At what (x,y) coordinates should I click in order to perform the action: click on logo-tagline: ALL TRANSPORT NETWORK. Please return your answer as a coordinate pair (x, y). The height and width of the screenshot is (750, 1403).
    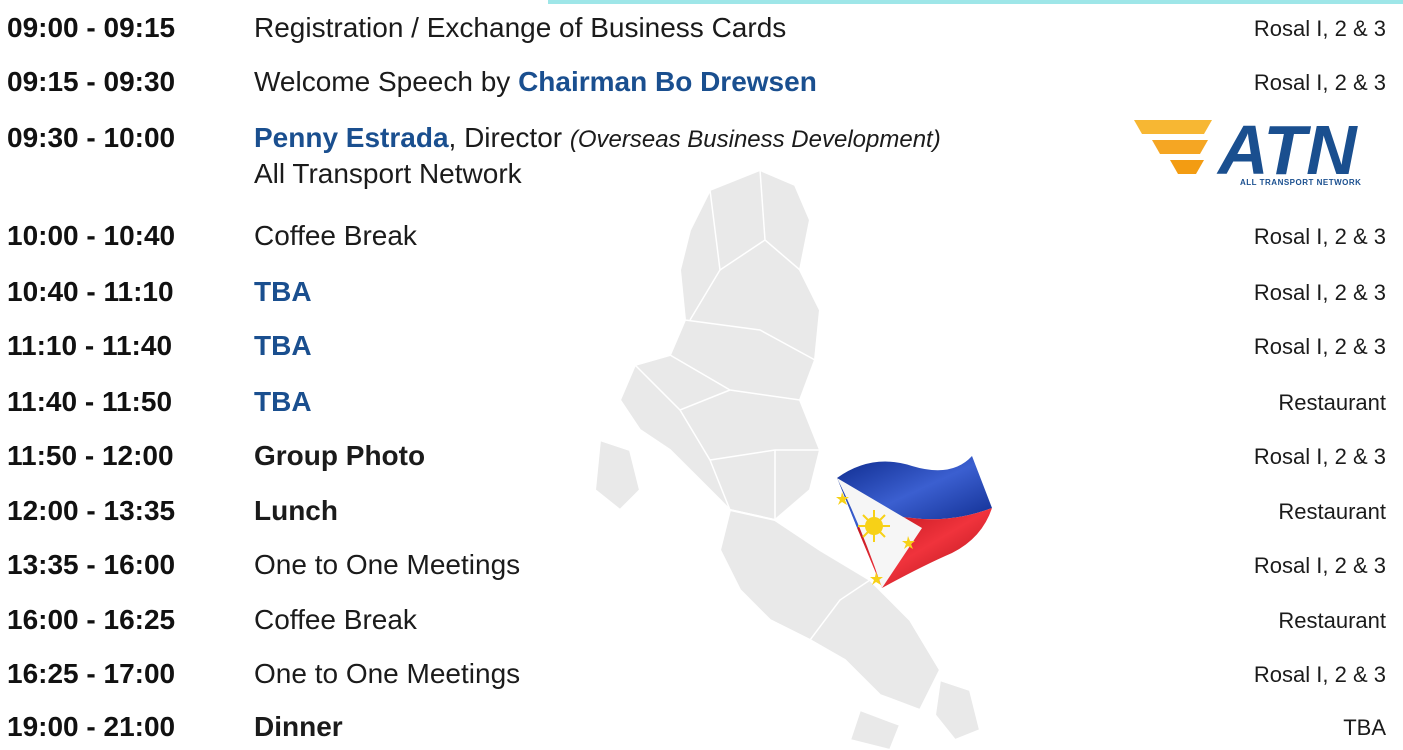
    Looking at the image, I should click on (1301, 182).